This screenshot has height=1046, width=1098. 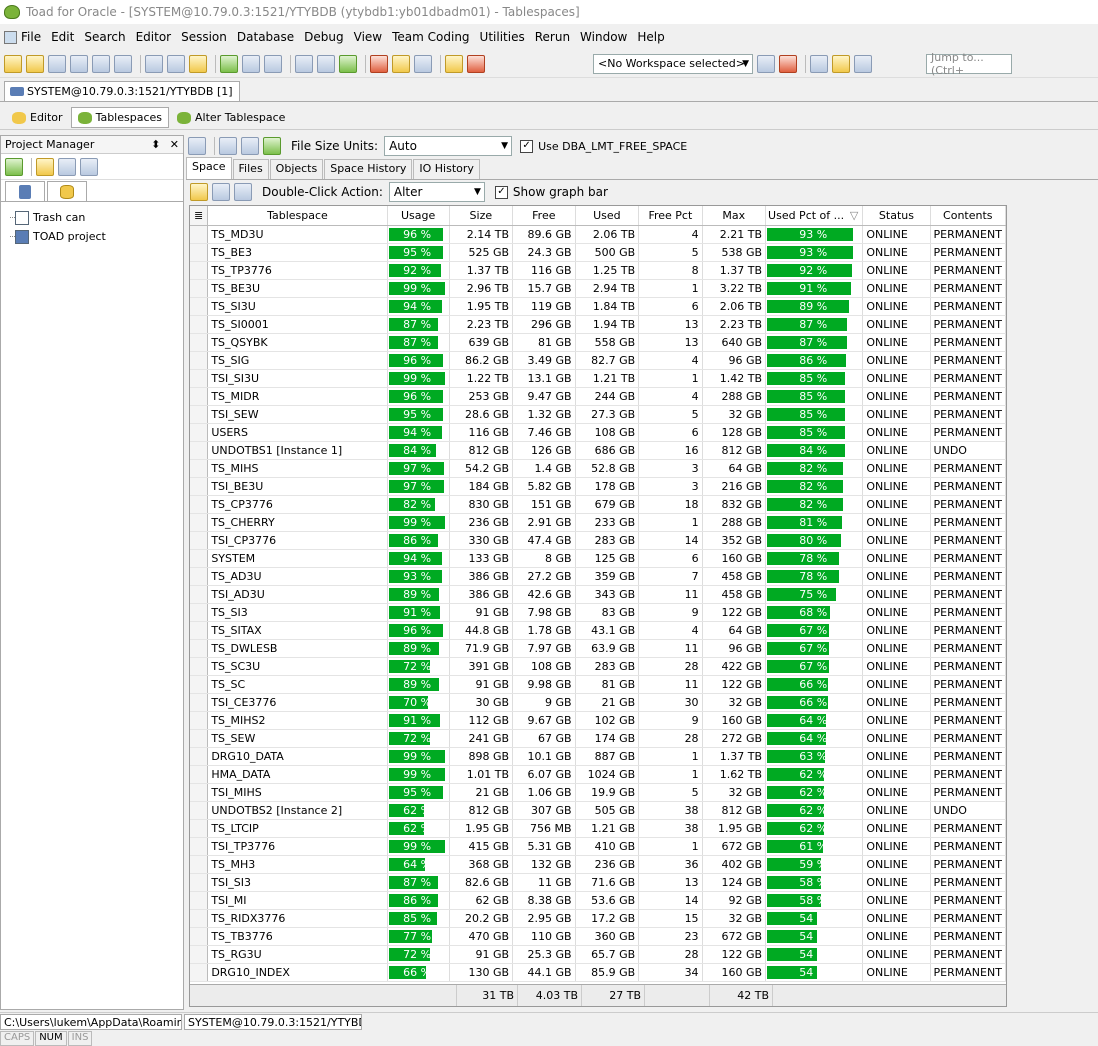 I want to click on sql-editor-icon, so click(x=13, y=63).